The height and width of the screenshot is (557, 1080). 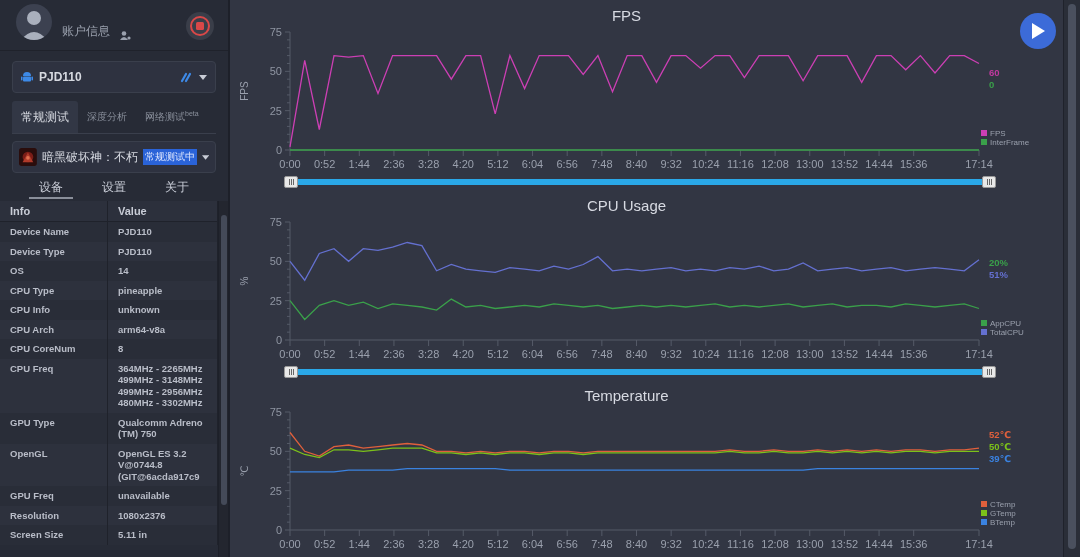 What do you see at coordinates (45, 117) in the screenshot?
I see `tab: 常规测试` at bounding box center [45, 117].